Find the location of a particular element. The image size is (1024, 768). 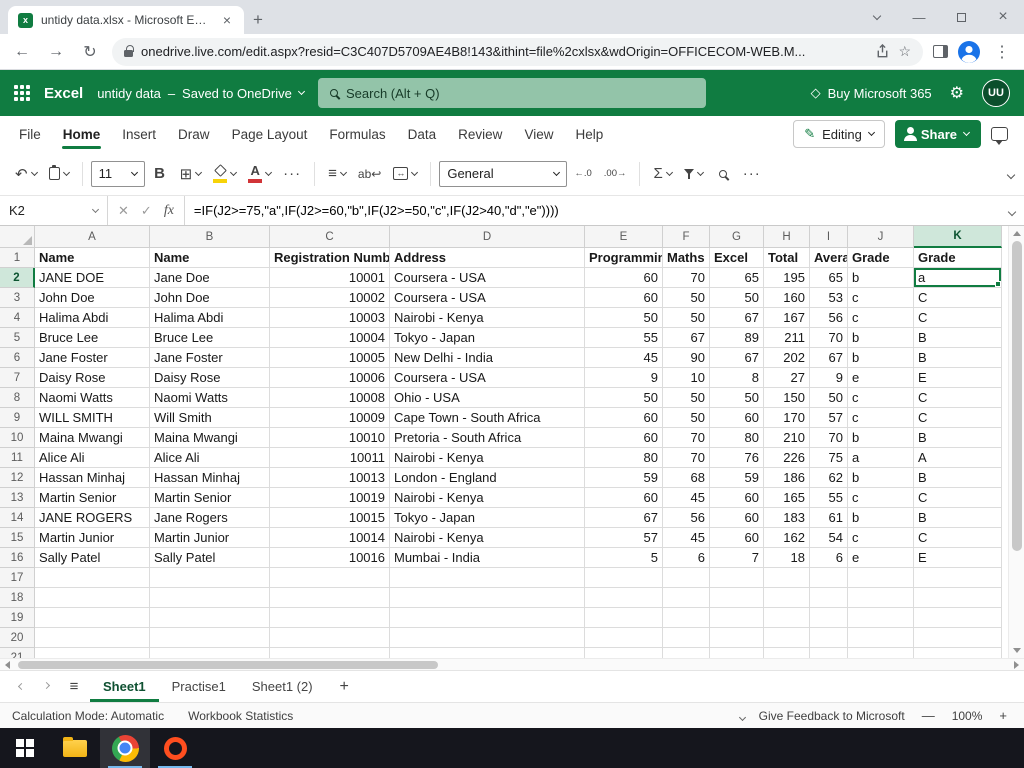

cell-F9: 50 is located at coordinates (686, 418).